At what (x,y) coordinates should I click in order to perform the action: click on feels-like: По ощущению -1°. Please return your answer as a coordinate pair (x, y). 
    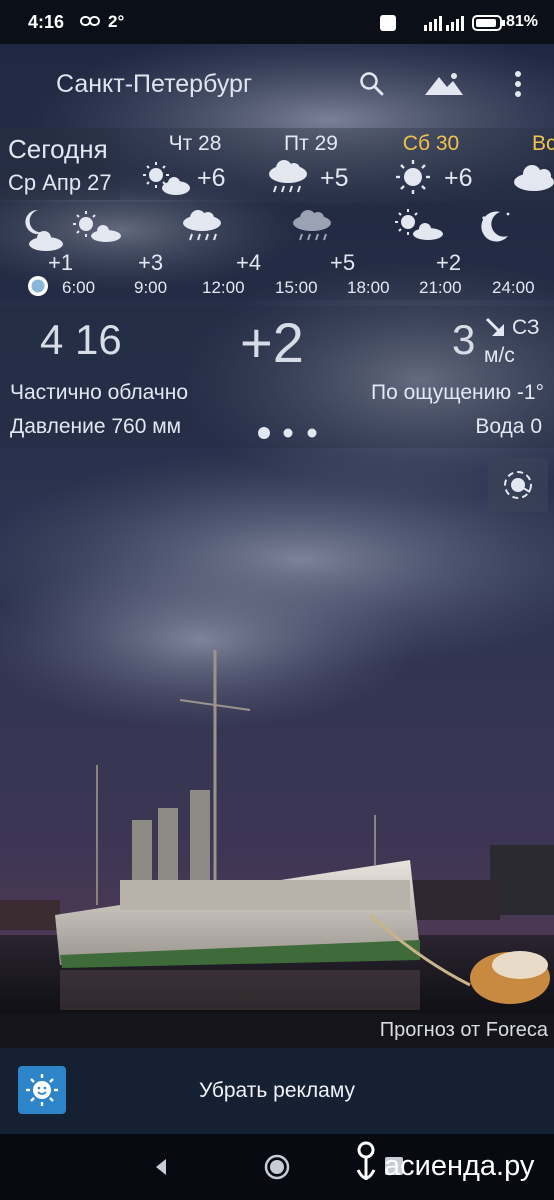
    Looking at the image, I should click on (457, 392).